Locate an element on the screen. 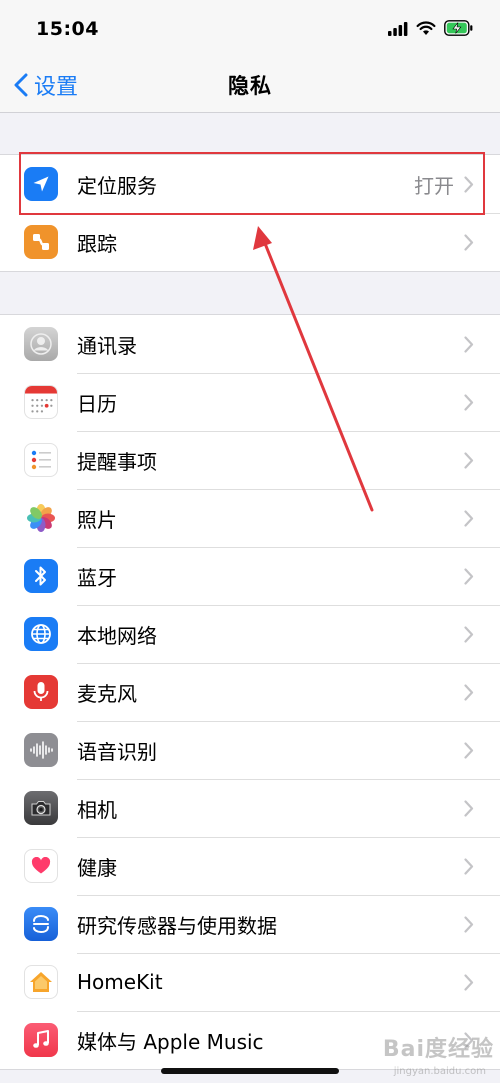 The image size is (500, 1083). row-label: 提醒事项 is located at coordinates (117, 461).